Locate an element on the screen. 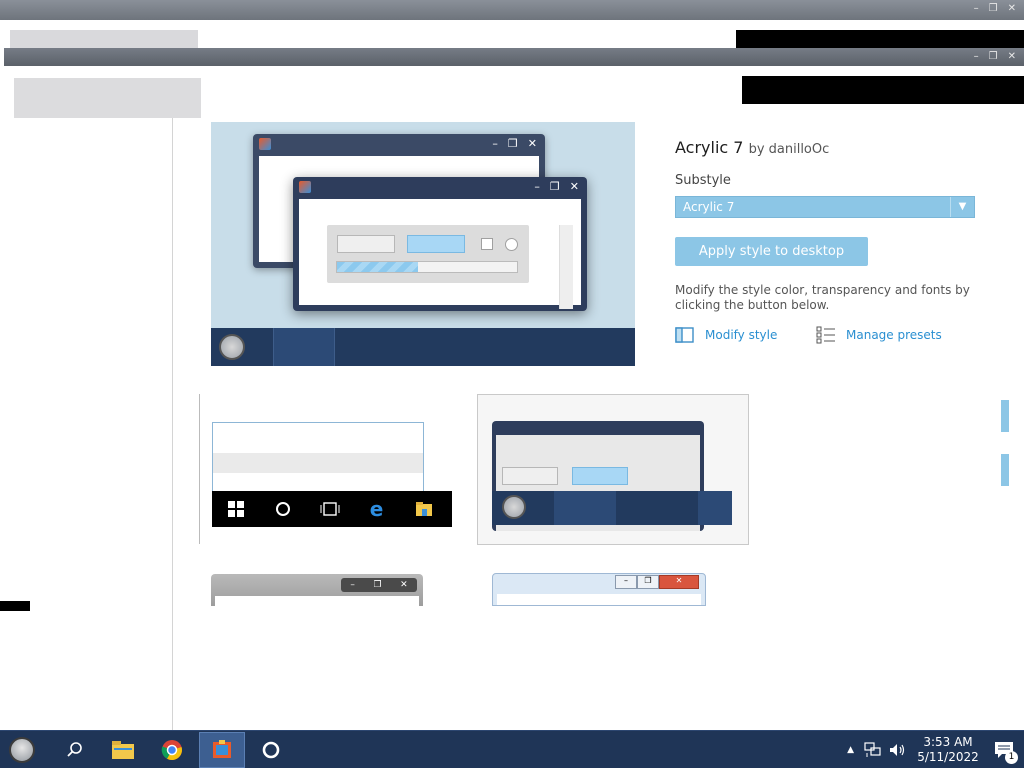 Image resolution: width=1024 pixels, height=768 pixels. style-title: Acrylic 7 by danilloOc is located at coordinates (752, 147).